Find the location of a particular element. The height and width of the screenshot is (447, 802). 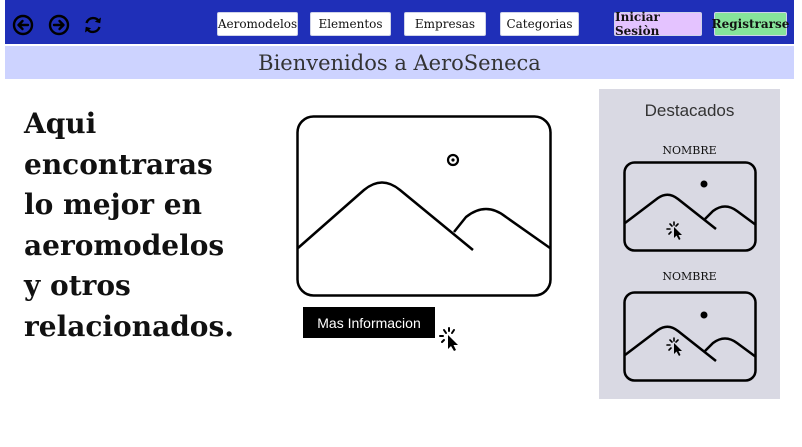

hero-line: y otros is located at coordinates (77, 285).